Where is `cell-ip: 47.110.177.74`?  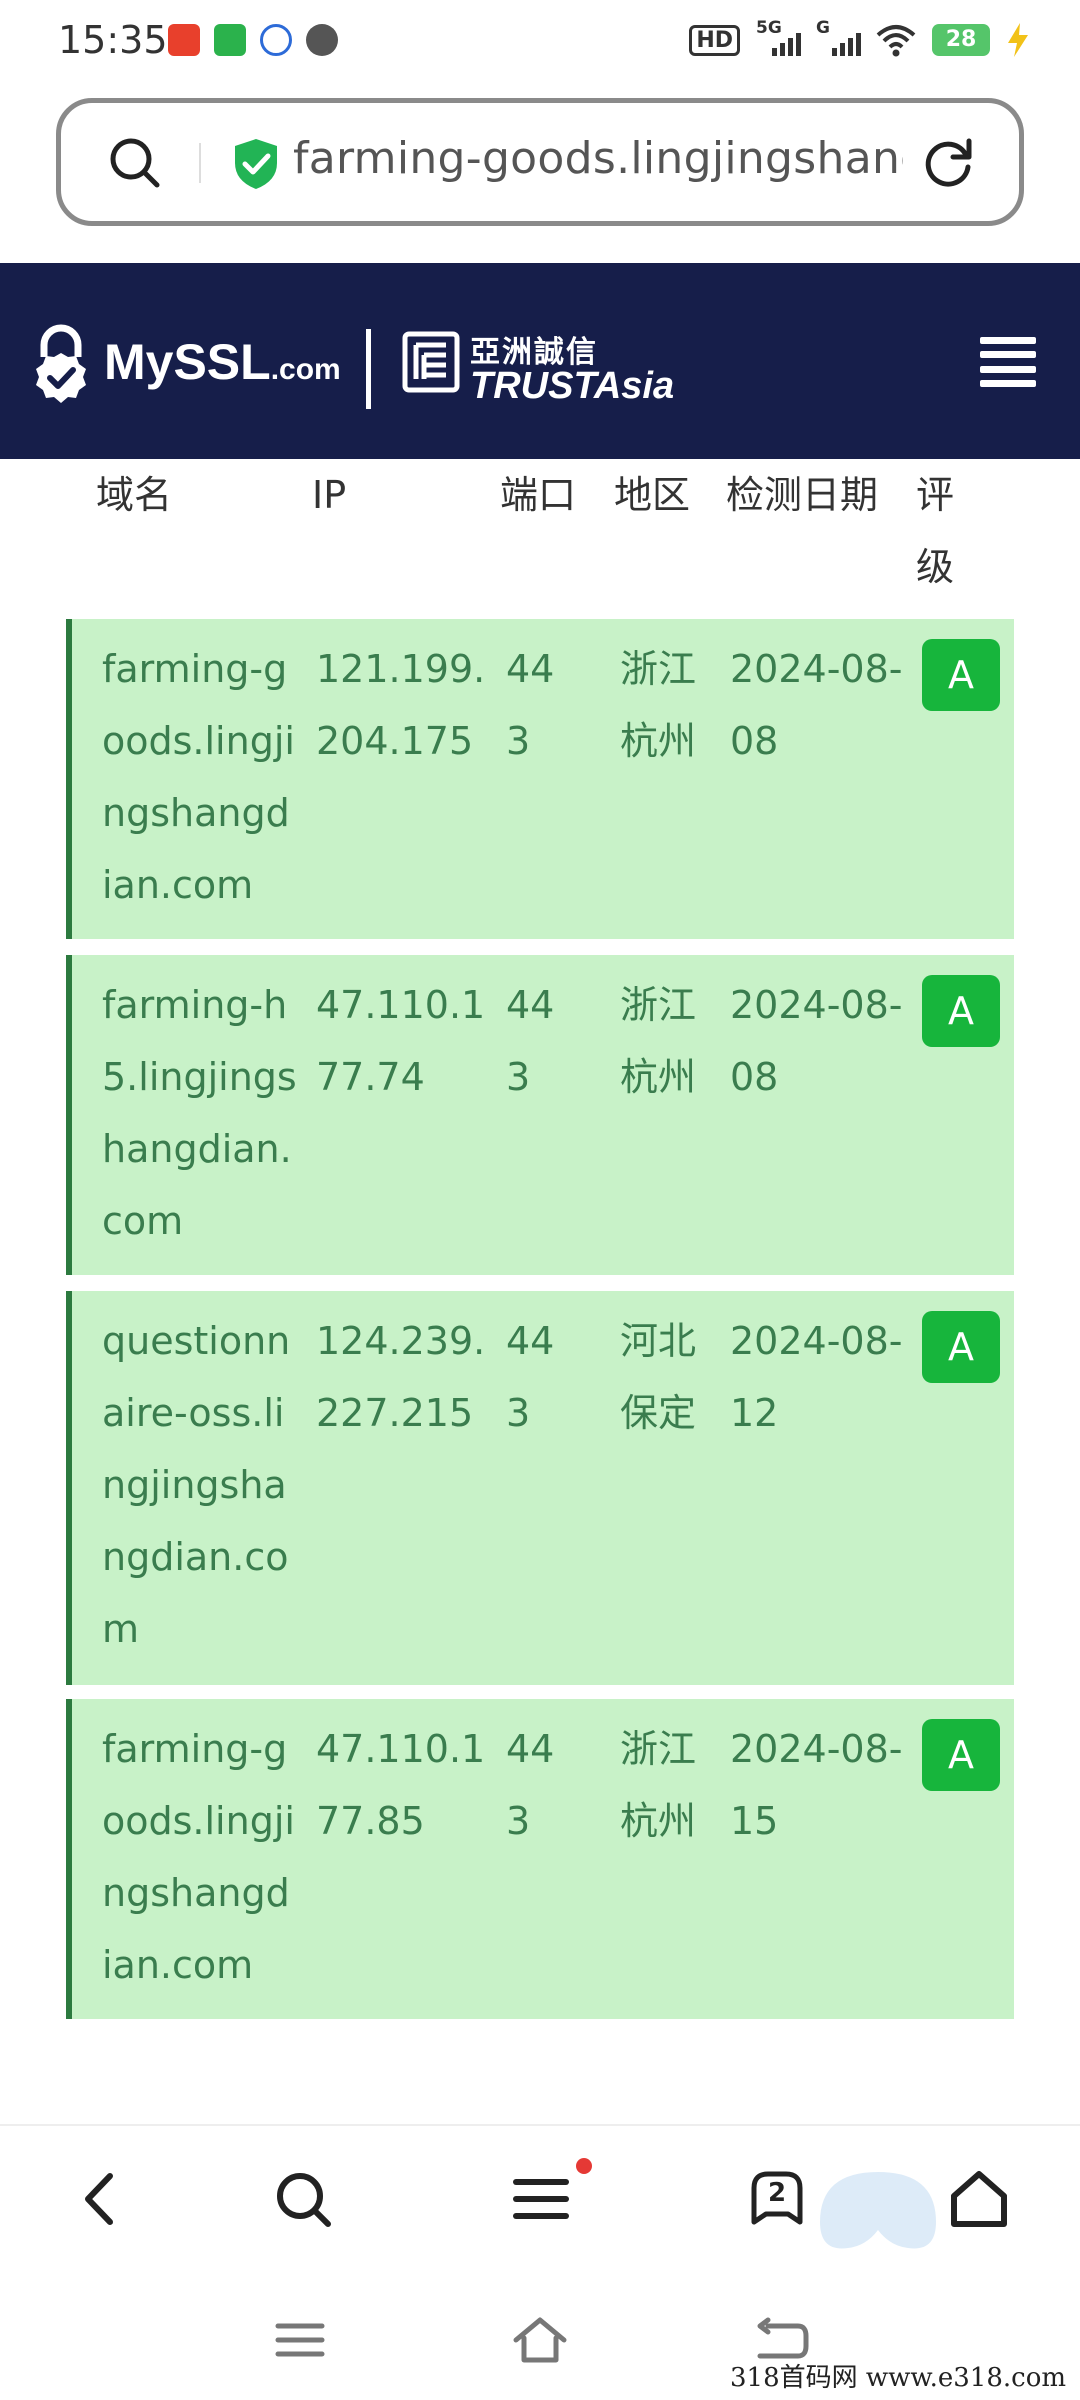
cell-ip: 47.110.177.74 is located at coordinates (401, 1041).